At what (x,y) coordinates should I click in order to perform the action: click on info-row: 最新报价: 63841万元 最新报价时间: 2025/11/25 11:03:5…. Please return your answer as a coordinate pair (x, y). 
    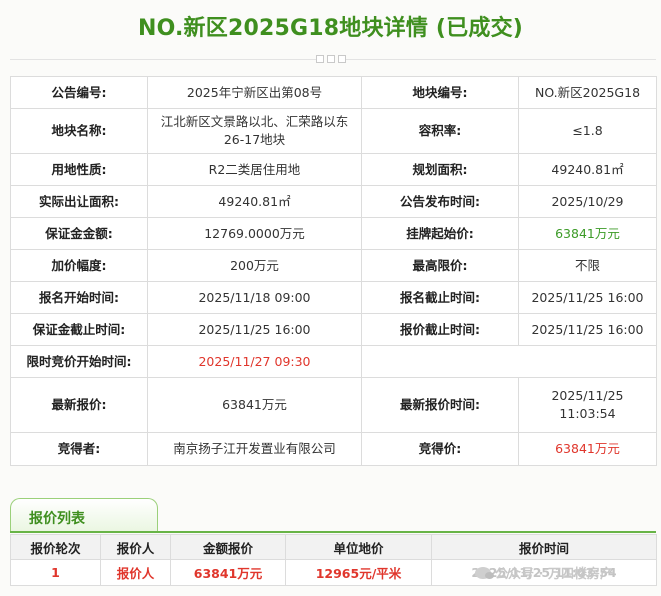
    Looking at the image, I should click on (333, 405).